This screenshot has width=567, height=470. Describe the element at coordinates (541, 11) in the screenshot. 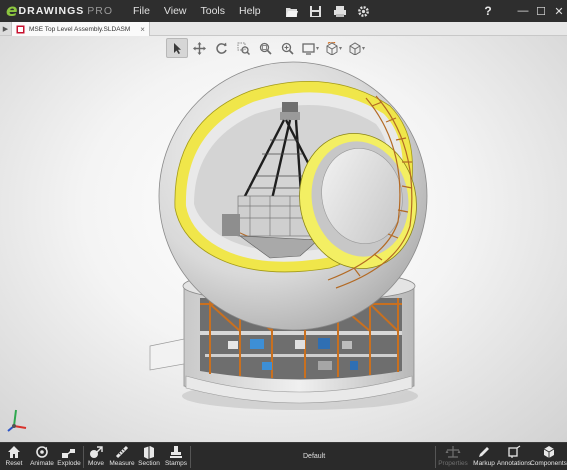

I see `maximize-button: ☐` at that location.